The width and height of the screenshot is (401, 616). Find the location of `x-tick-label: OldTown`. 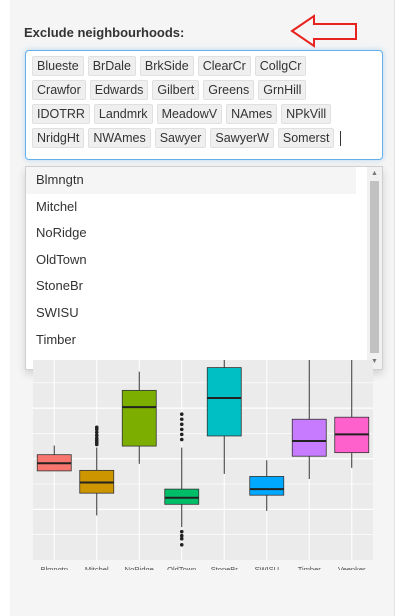

x-tick-label: OldTown is located at coordinates (181, 567).